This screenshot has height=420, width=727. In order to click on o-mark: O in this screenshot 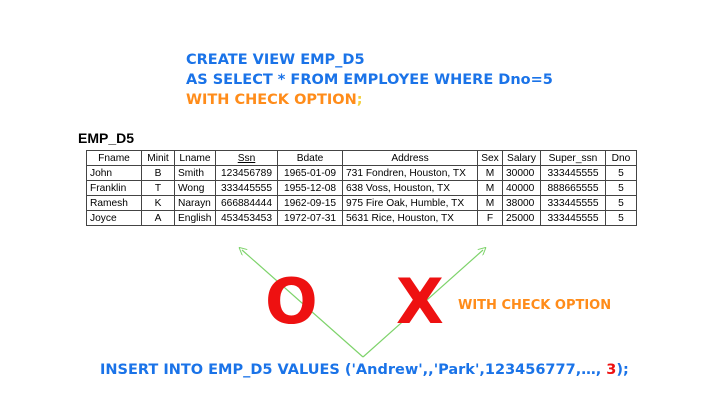, I will do `click(291, 301)`.